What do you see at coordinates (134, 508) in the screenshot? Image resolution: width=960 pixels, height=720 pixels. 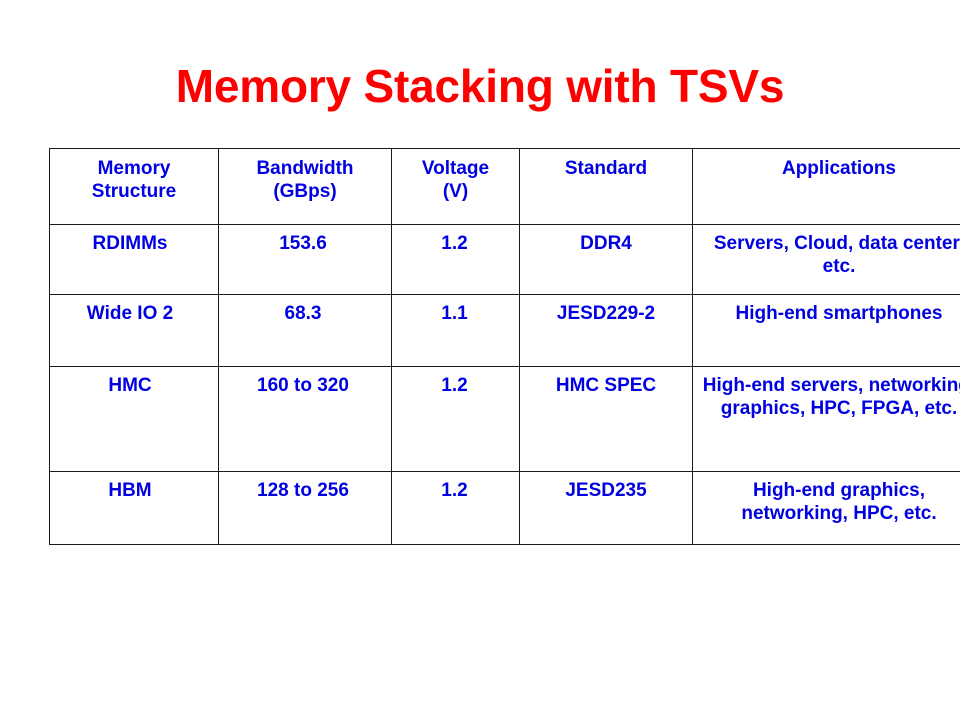 I see `cell-memory-structure: HBM` at bounding box center [134, 508].